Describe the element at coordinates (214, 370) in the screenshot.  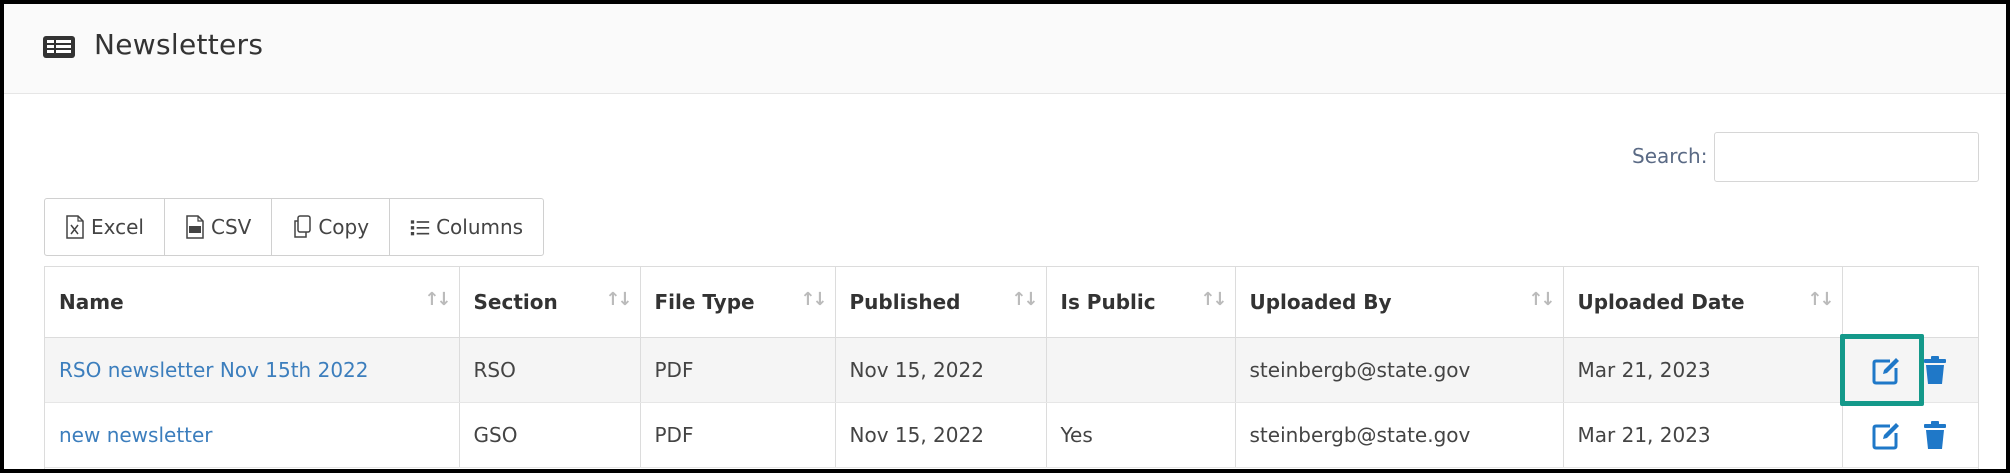
I see `newsletter-link: RSO newsletter Nov 15th 2022` at that location.